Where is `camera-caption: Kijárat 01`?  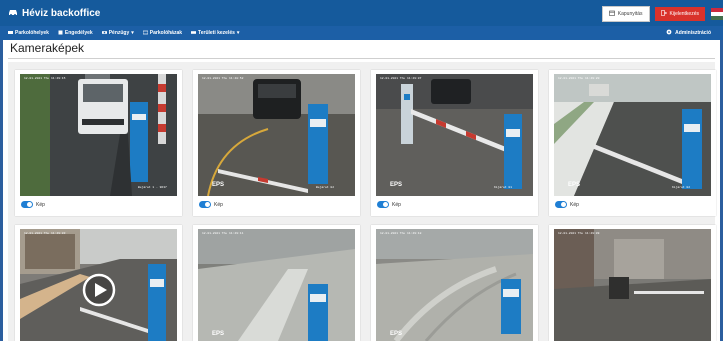 camera-caption: Kijárat 01 is located at coordinates (503, 187).